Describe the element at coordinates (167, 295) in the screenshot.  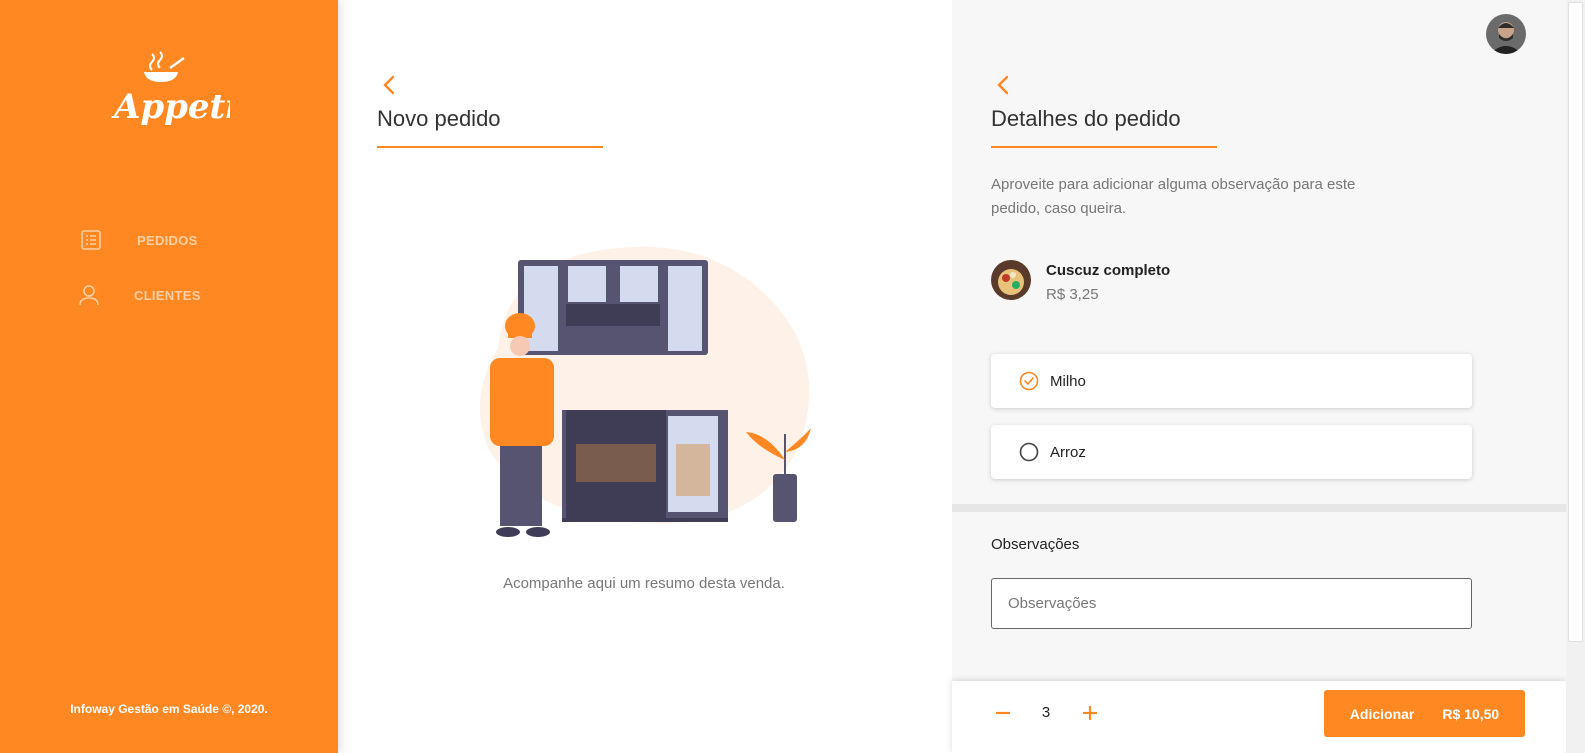
I see `sidebar-item-label: CLIENTES` at that location.